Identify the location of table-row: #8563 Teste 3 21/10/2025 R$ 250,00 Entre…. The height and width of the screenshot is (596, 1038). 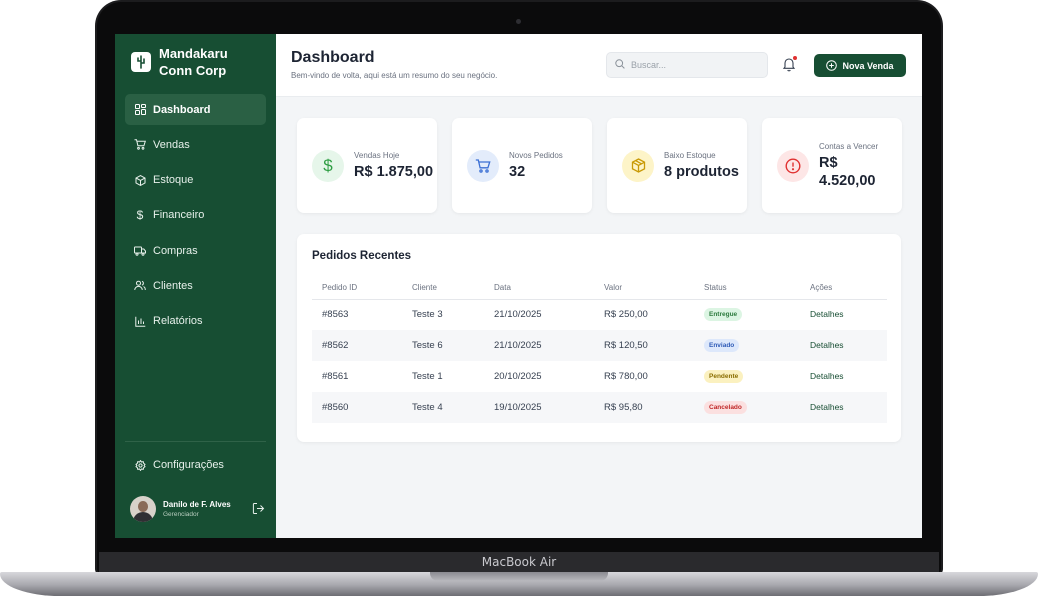
(599, 314).